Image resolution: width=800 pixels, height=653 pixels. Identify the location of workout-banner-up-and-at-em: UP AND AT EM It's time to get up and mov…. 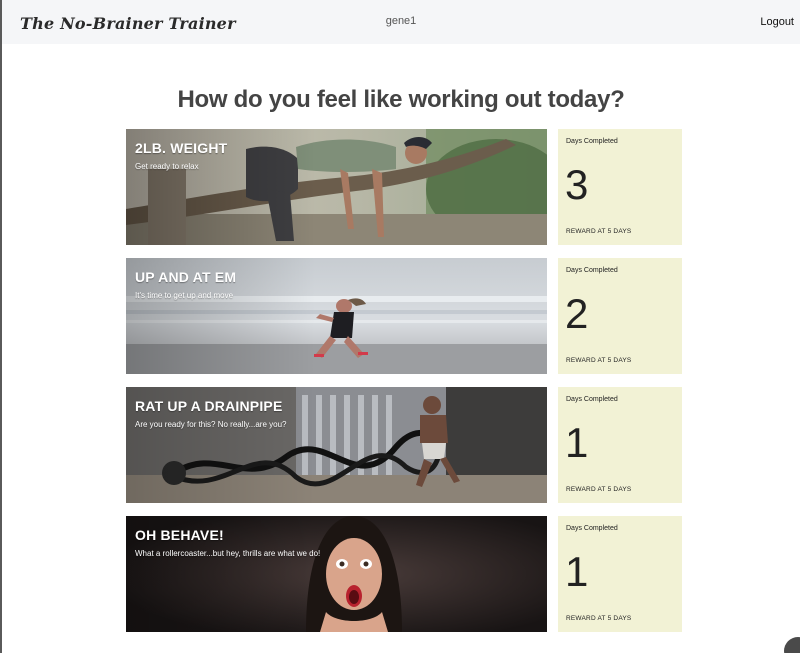
(336, 316).